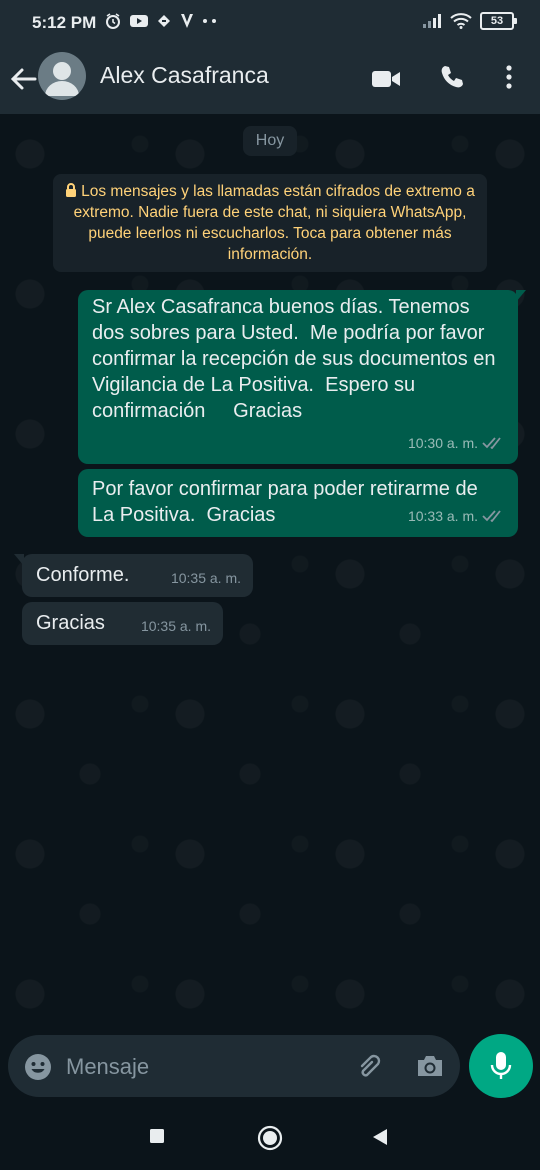  Describe the element at coordinates (62, 76) in the screenshot. I see `avatar` at that location.